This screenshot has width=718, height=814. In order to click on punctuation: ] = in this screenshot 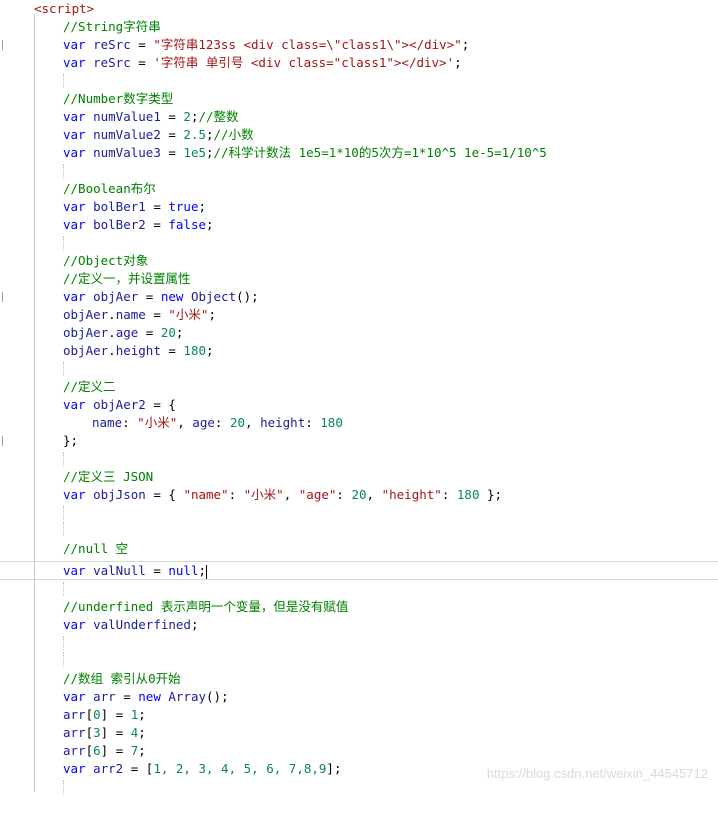, I will do `click(115, 750)`.